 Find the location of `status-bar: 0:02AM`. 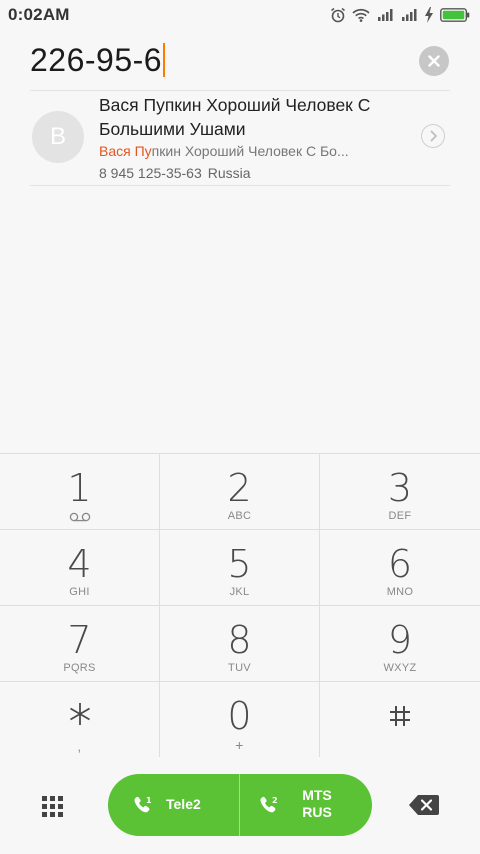

status-bar: 0:02AM is located at coordinates (240, 15).